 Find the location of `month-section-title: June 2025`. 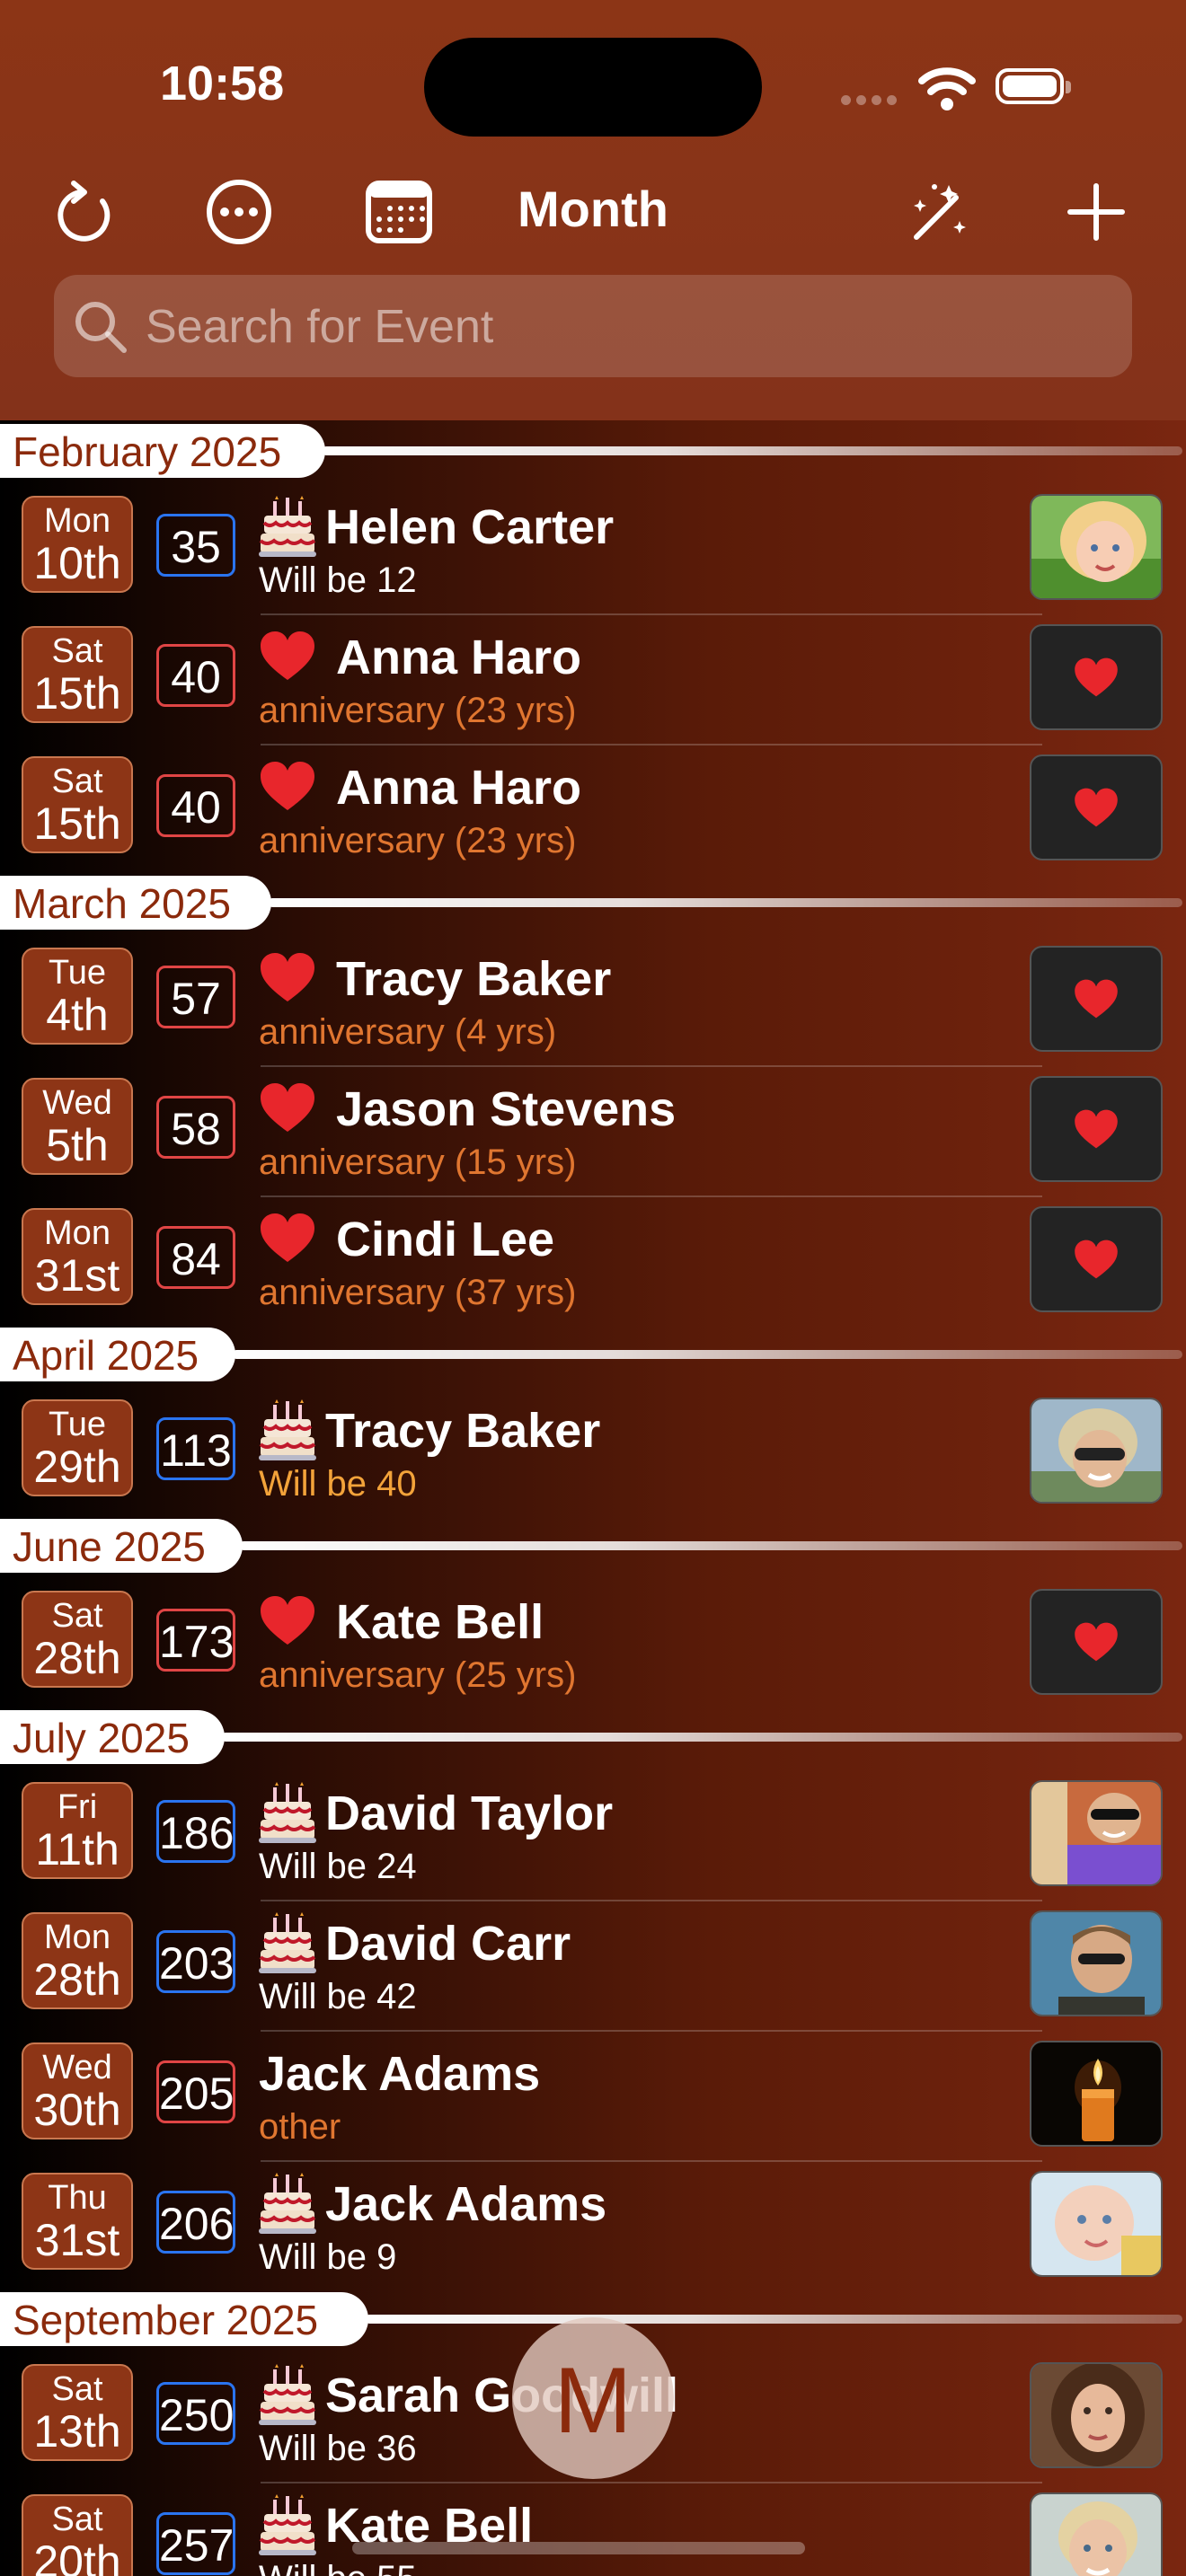

month-section-title: June 2025 is located at coordinates (122, 1546).